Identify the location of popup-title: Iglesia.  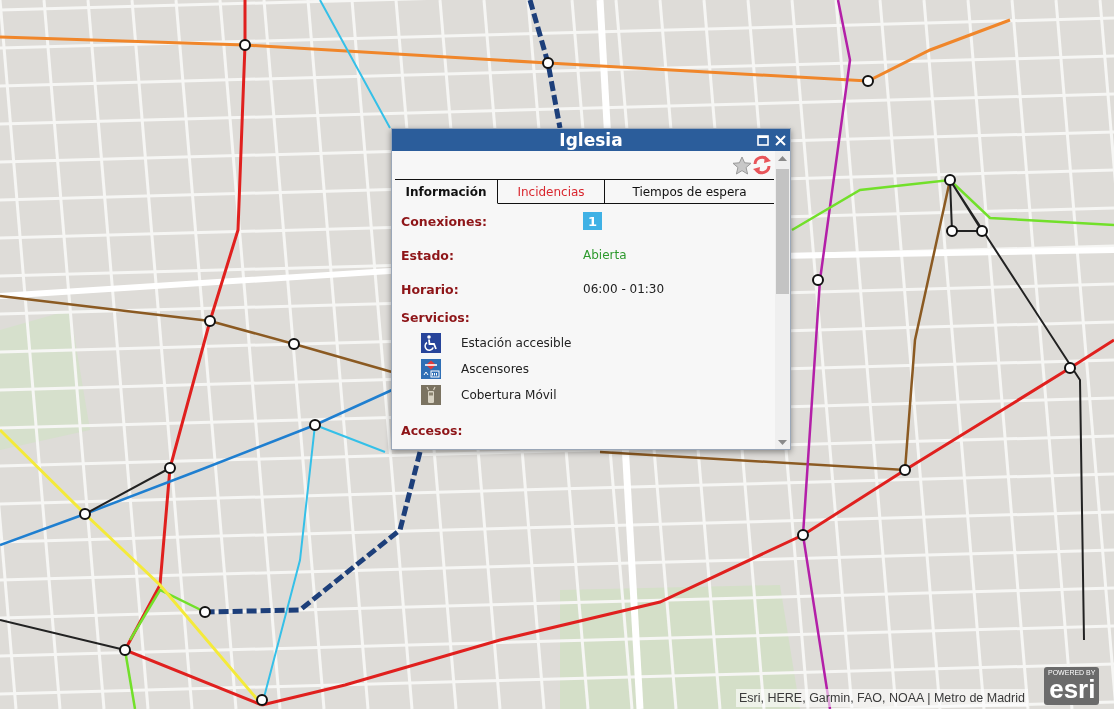
(591, 140).